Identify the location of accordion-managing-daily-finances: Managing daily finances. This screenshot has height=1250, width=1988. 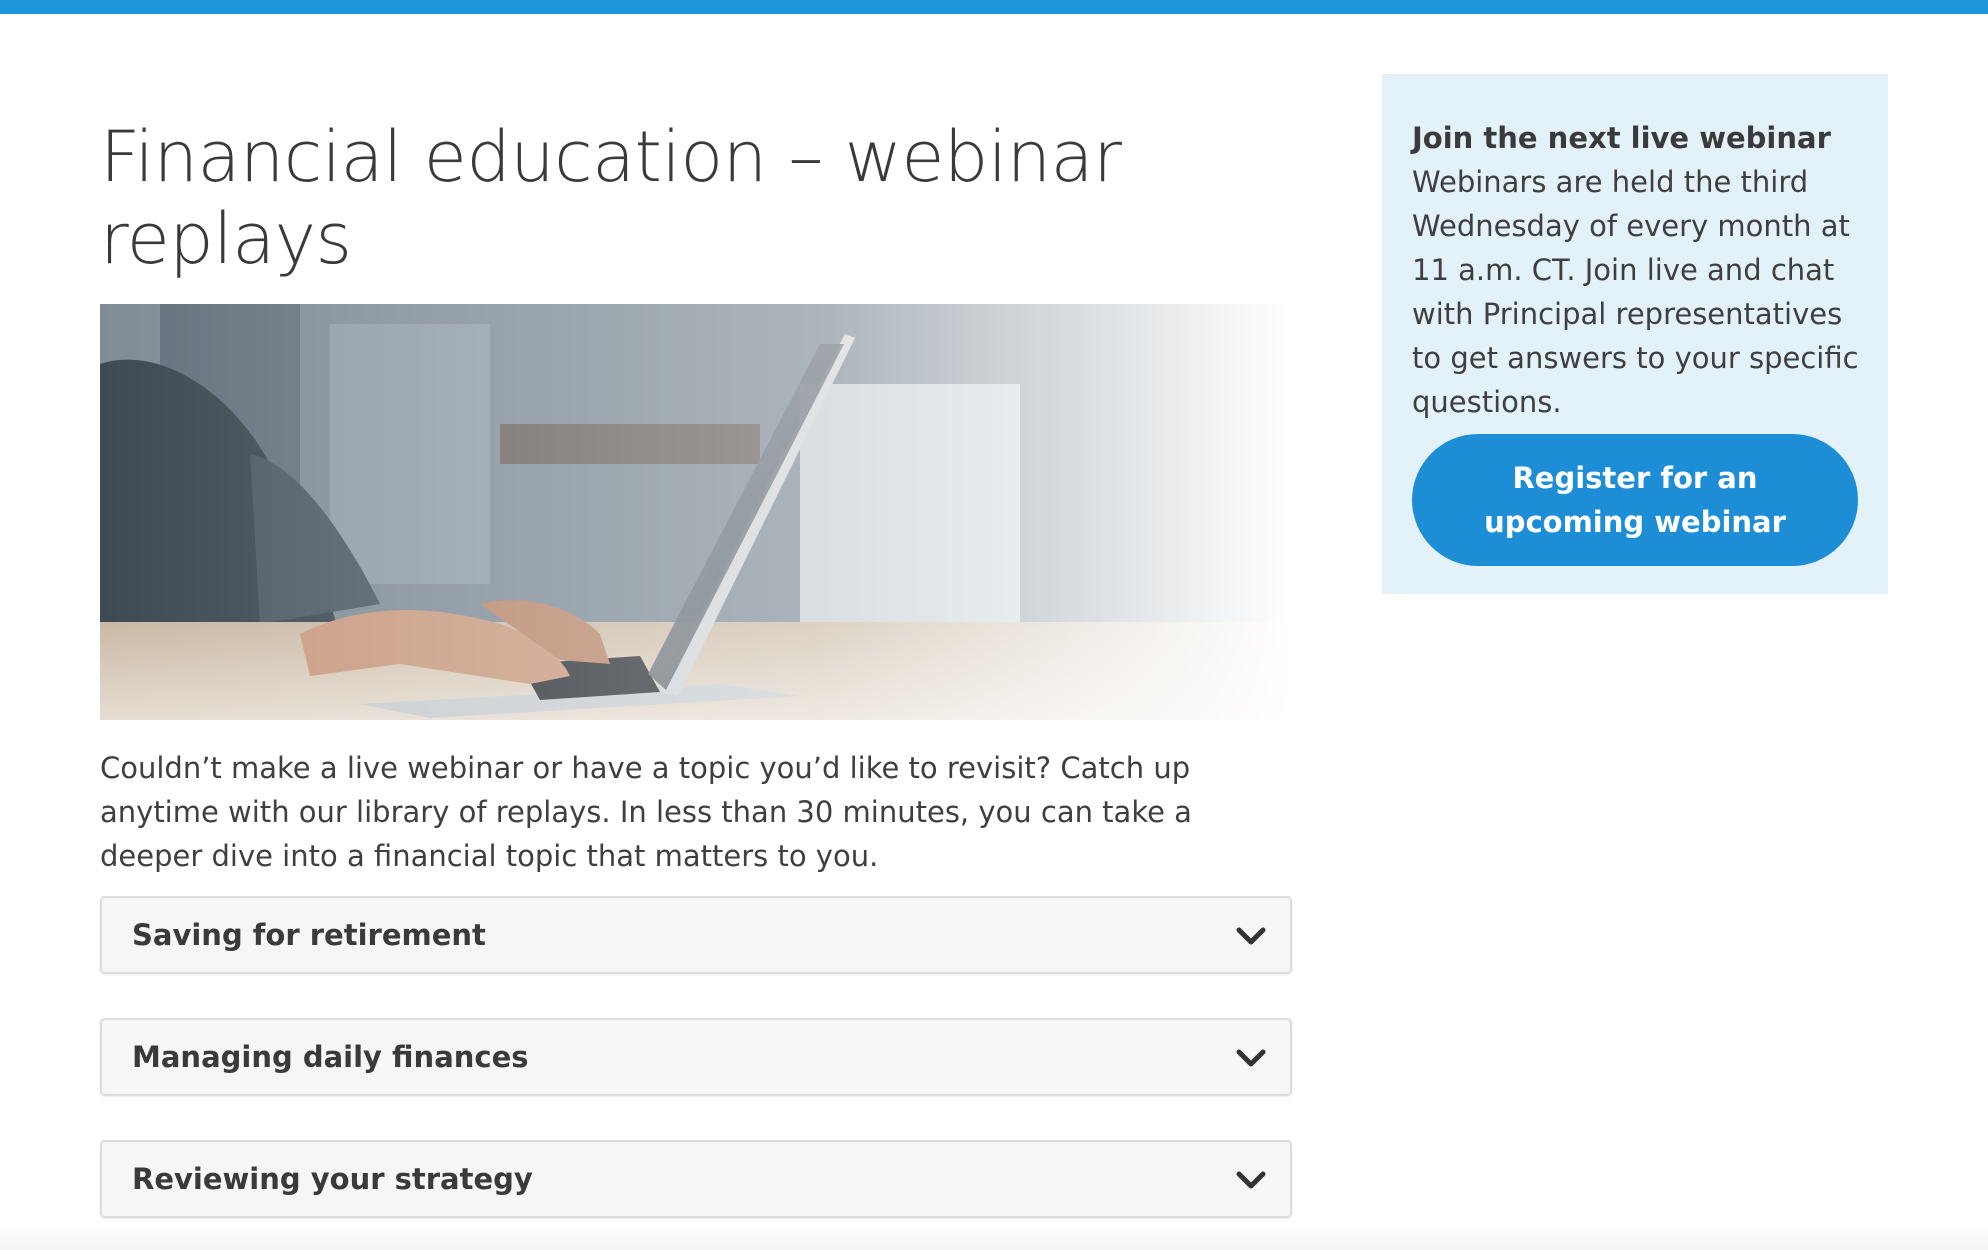
(696, 1057).